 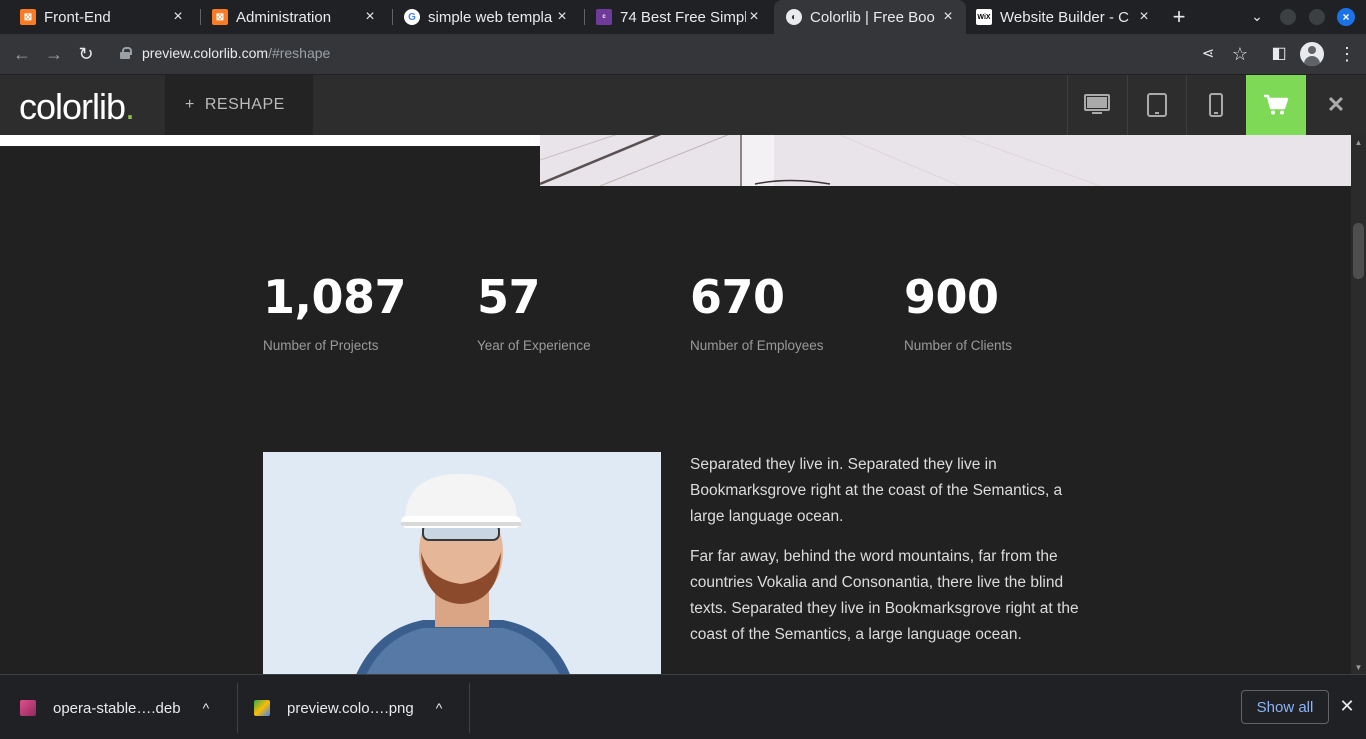 What do you see at coordinates (1285, 707) in the screenshot?
I see `show-all-button: Show all` at bounding box center [1285, 707].